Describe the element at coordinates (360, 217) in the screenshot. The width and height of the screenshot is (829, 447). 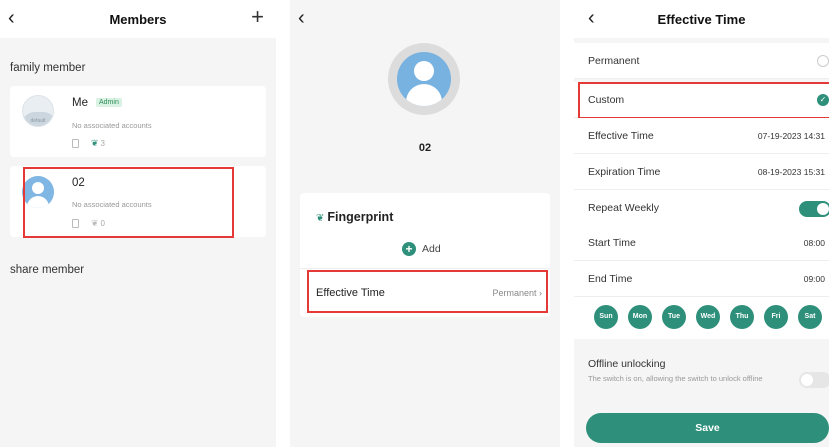
I see `fingerprint-title-text: Fingerprint` at that location.